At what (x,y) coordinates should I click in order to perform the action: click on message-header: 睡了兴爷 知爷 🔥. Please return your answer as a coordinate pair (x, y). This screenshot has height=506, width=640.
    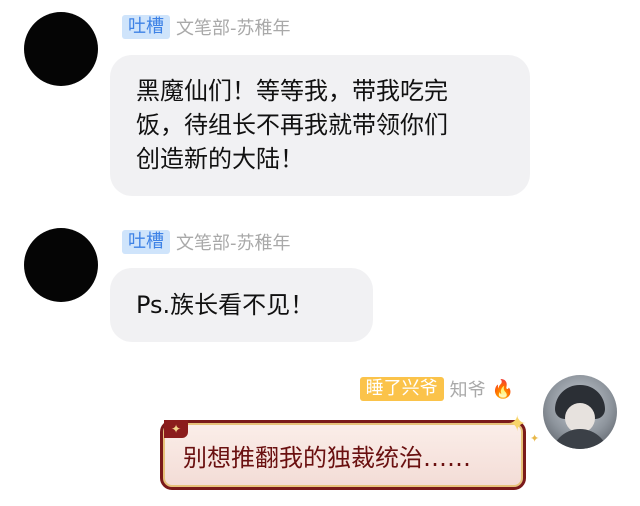
    Looking at the image, I should click on (436, 389).